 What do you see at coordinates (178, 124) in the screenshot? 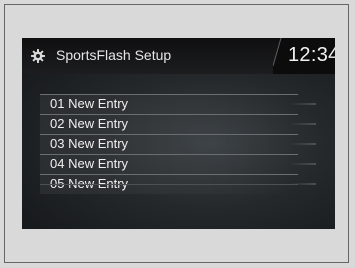
I see `list-item-entry-02: 02 New Entry` at bounding box center [178, 124].